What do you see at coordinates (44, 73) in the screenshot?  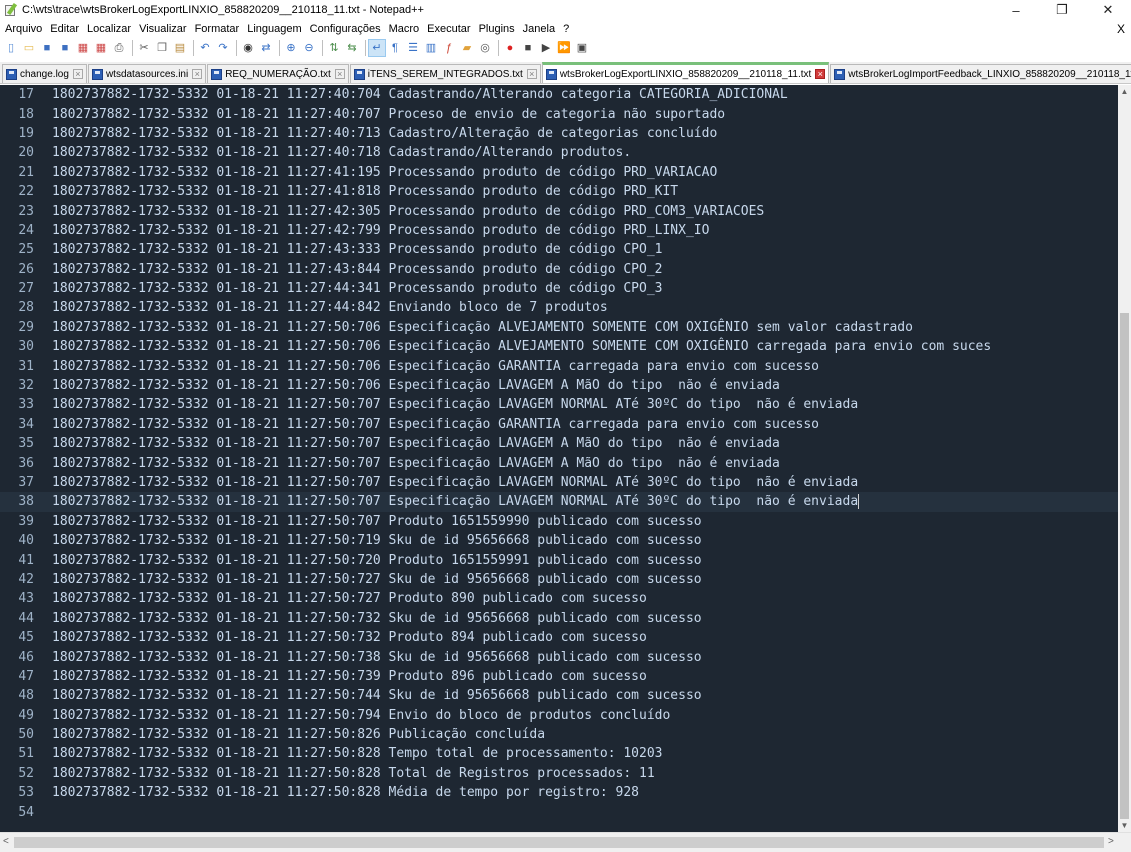 I see `document-tab: change.log ×` at bounding box center [44, 73].